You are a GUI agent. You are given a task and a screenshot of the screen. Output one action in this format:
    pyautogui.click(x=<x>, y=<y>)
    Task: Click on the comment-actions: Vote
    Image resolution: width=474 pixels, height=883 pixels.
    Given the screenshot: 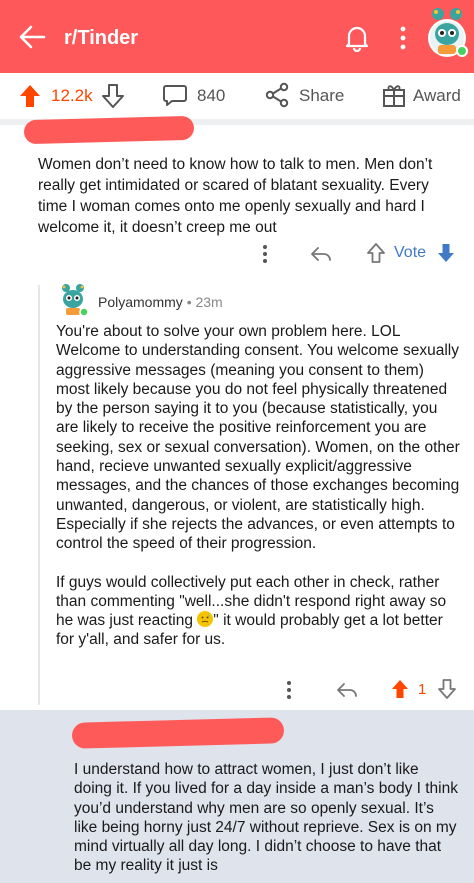 What is the action you would take?
    pyautogui.click(x=237, y=254)
    